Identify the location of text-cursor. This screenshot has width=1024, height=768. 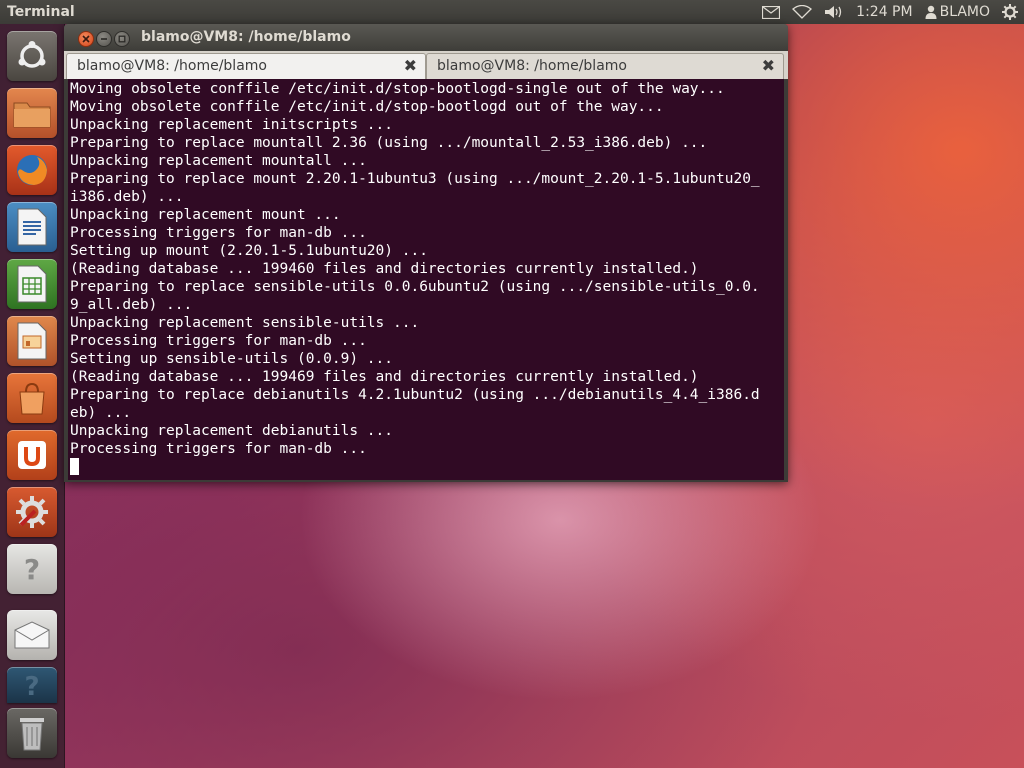
(74, 466).